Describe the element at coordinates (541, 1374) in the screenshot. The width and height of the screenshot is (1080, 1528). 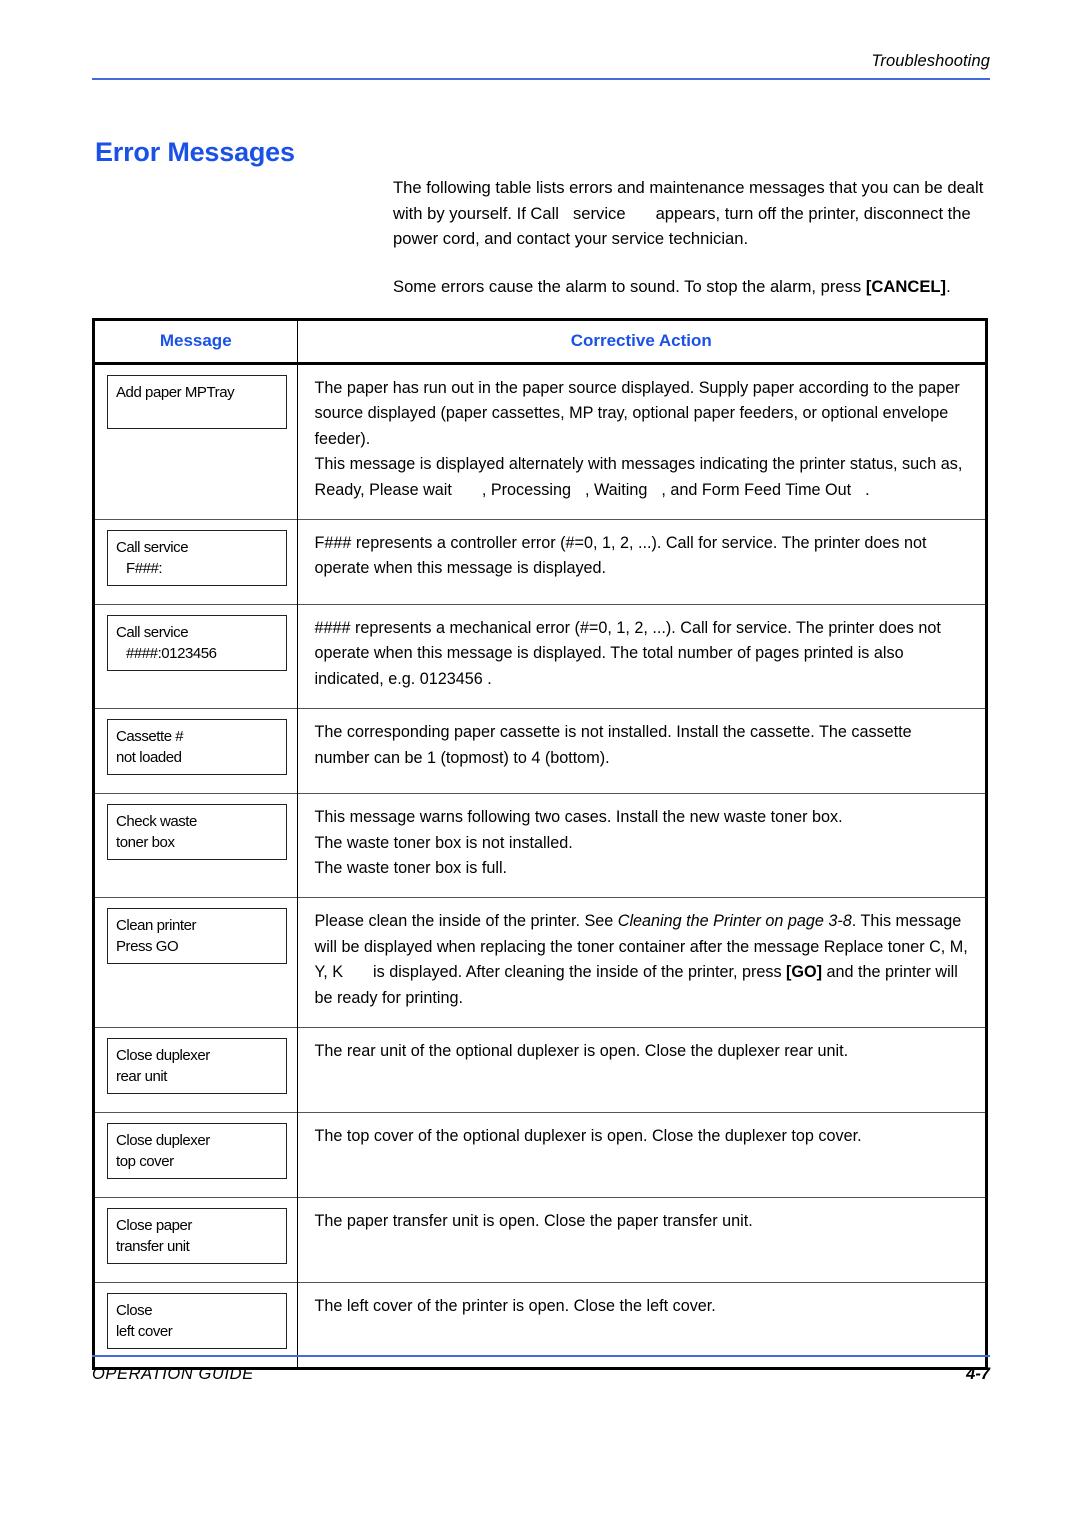
I see `footer-row: OPERATION GUIDE 4-7` at that location.